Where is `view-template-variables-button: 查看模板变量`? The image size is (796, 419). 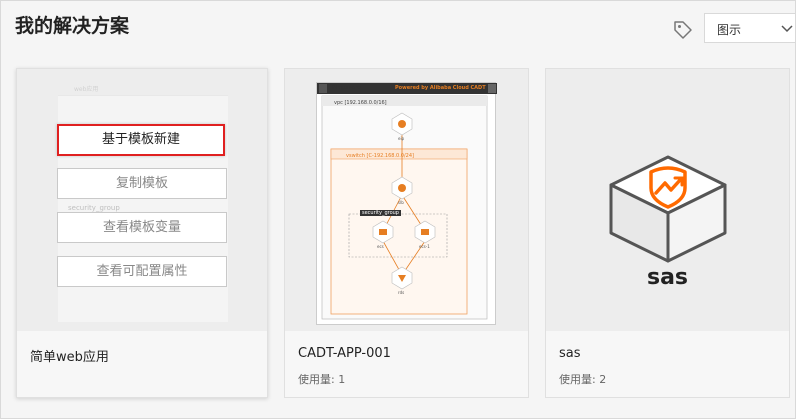 view-template-variables-button: 查看模板变量 is located at coordinates (142, 227).